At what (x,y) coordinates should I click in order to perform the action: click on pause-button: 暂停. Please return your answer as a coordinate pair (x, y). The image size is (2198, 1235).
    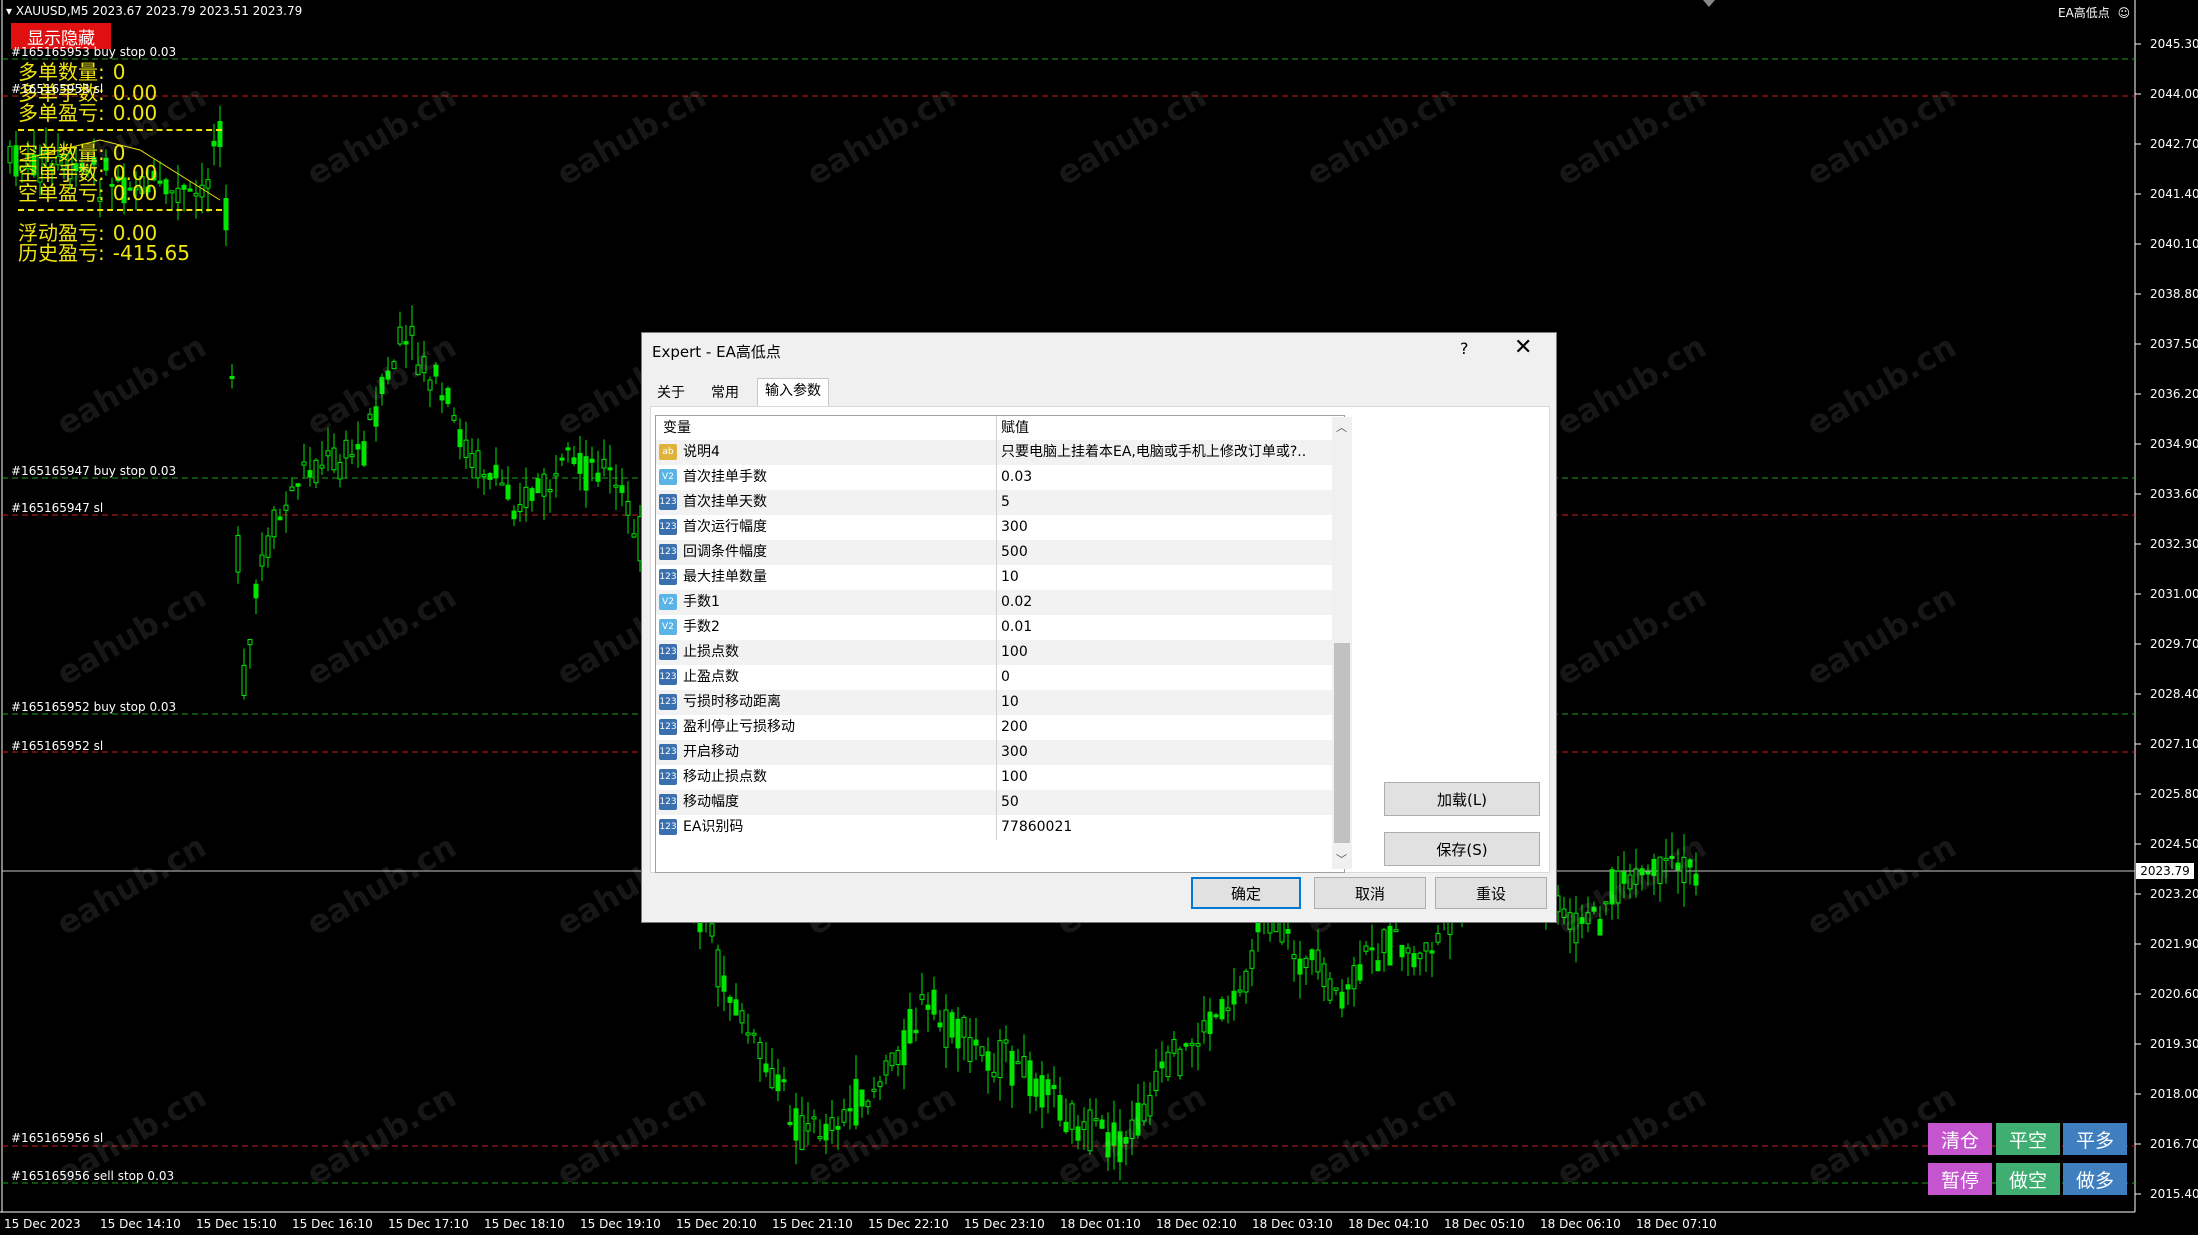
    Looking at the image, I should click on (1960, 1179).